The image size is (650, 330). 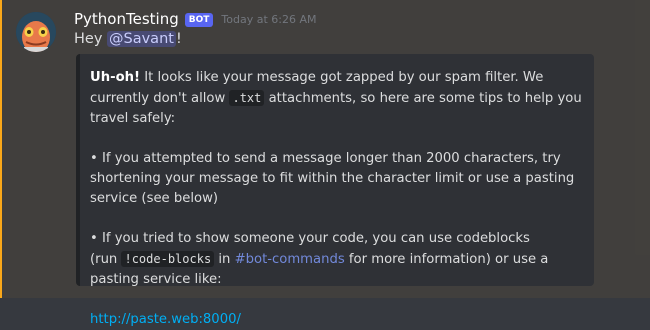 I want to click on embed-text: in, so click(x=224, y=259).